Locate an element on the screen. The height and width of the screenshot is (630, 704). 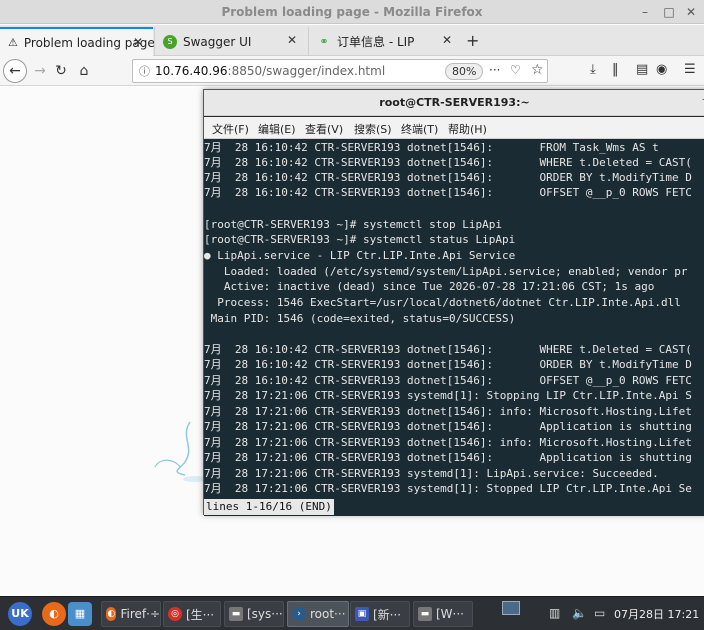
menu-search: 搜索(S) is located at coordinates (373, 129).